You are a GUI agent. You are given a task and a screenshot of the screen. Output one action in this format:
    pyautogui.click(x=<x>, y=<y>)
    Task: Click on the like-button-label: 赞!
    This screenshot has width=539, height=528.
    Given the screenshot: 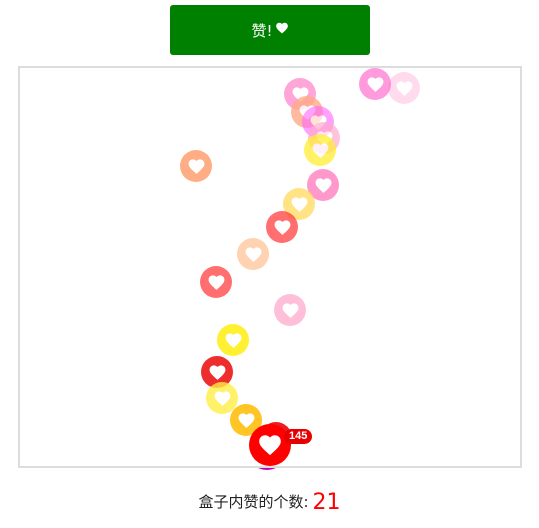 What is the action you would take?
    pyautogui.click(x=262, y=30)
    